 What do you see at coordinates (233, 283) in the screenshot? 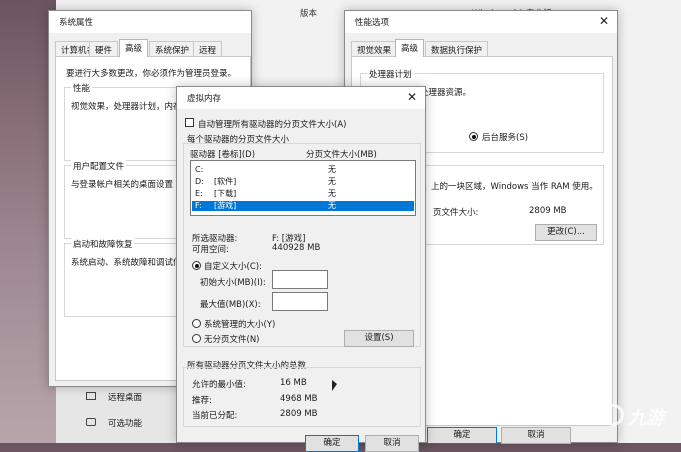
I see `initial-size-label: 初始大小(MB)(I):` at bounding box center [233, 283].